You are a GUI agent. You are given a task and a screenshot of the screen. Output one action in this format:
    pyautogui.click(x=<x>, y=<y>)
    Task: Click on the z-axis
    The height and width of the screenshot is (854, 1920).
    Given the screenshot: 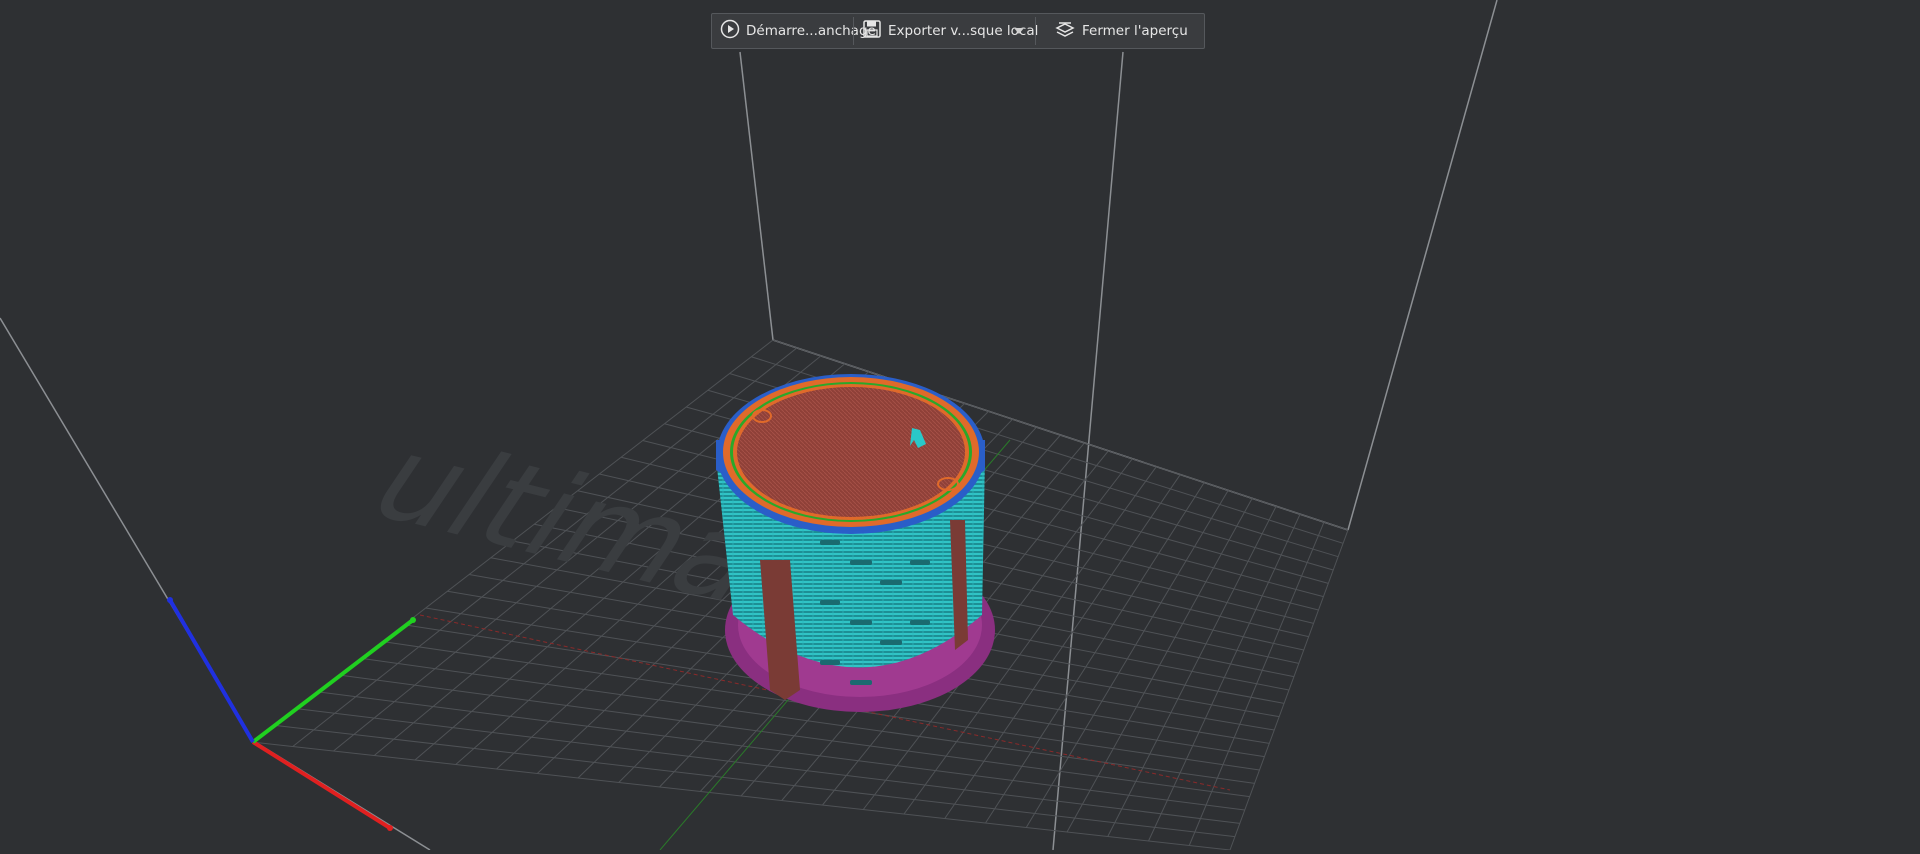 What is the action you would take?
    pyautogui.click(x=211, y=671)
    